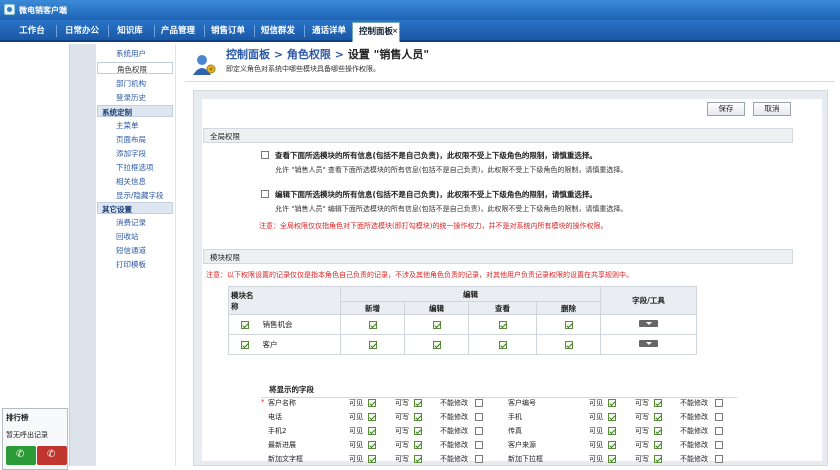 The image size is (840, 470). I want to click on module-name: 销售机会, so click(300, 324).